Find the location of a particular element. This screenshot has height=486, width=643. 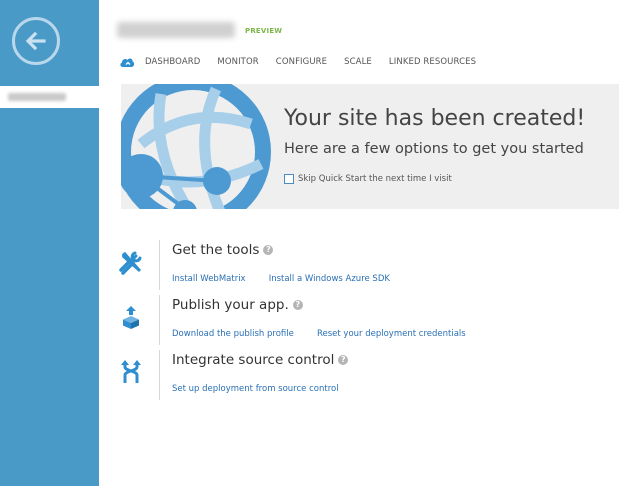

option-title: Integrate source control? is located at coordinates (260, 360).